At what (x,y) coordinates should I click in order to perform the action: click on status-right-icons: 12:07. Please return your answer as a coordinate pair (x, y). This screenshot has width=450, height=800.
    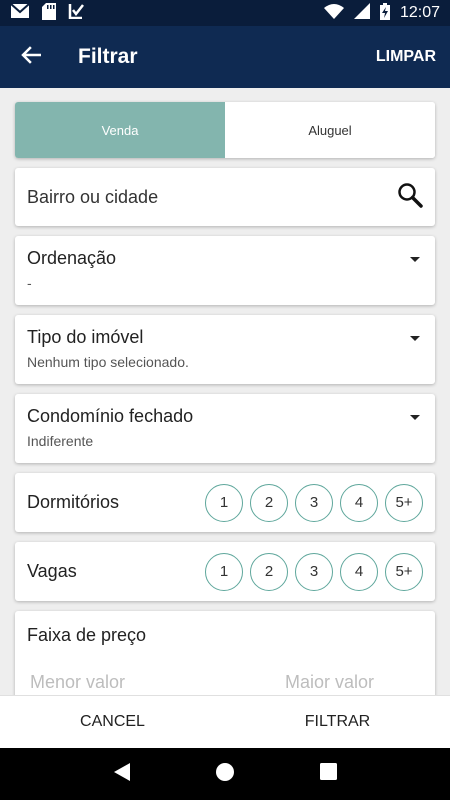
    Looking at the image, I should click on (381, 13).